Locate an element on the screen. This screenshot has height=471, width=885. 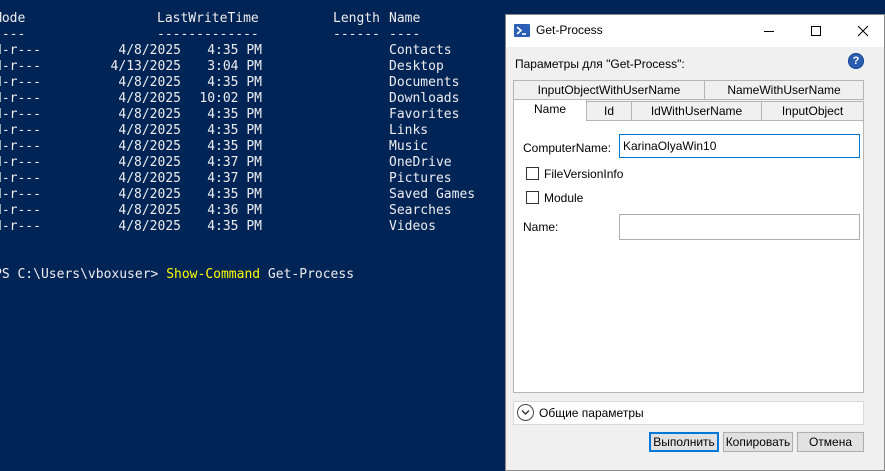
minimize-button is located at coordinates (769, 31).